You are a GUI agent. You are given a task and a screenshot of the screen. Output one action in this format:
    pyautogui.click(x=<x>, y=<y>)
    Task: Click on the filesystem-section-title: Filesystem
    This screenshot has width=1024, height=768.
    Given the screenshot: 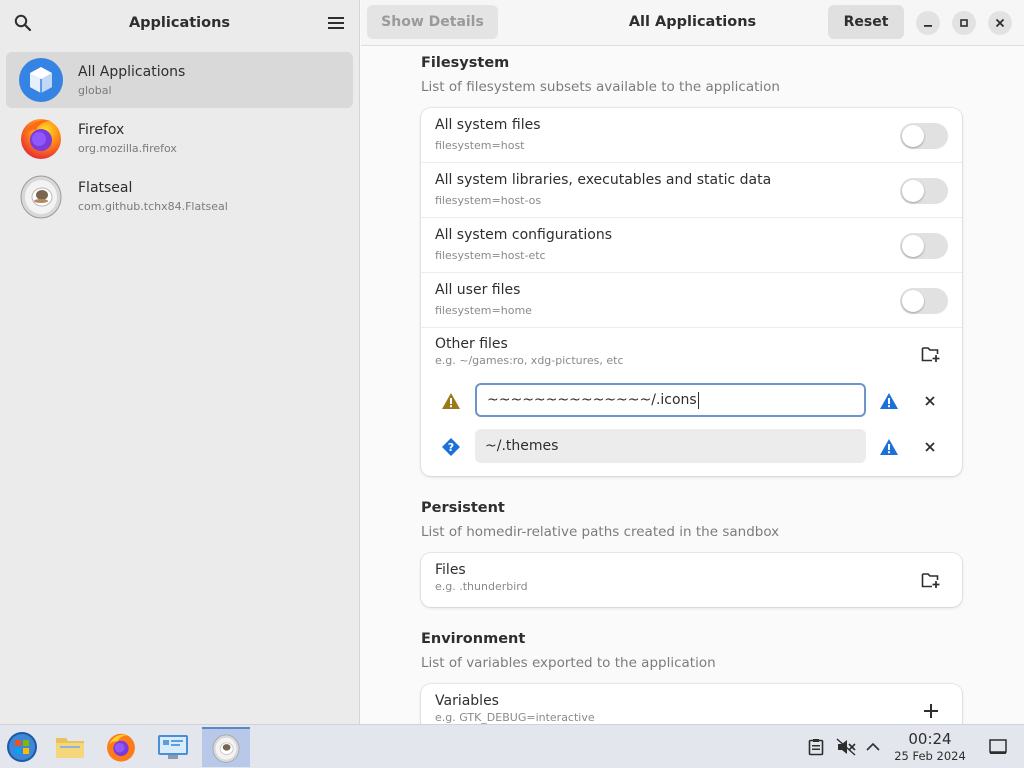 What is the action you would take?
    pyautogui.click(x=465, y=63)
    